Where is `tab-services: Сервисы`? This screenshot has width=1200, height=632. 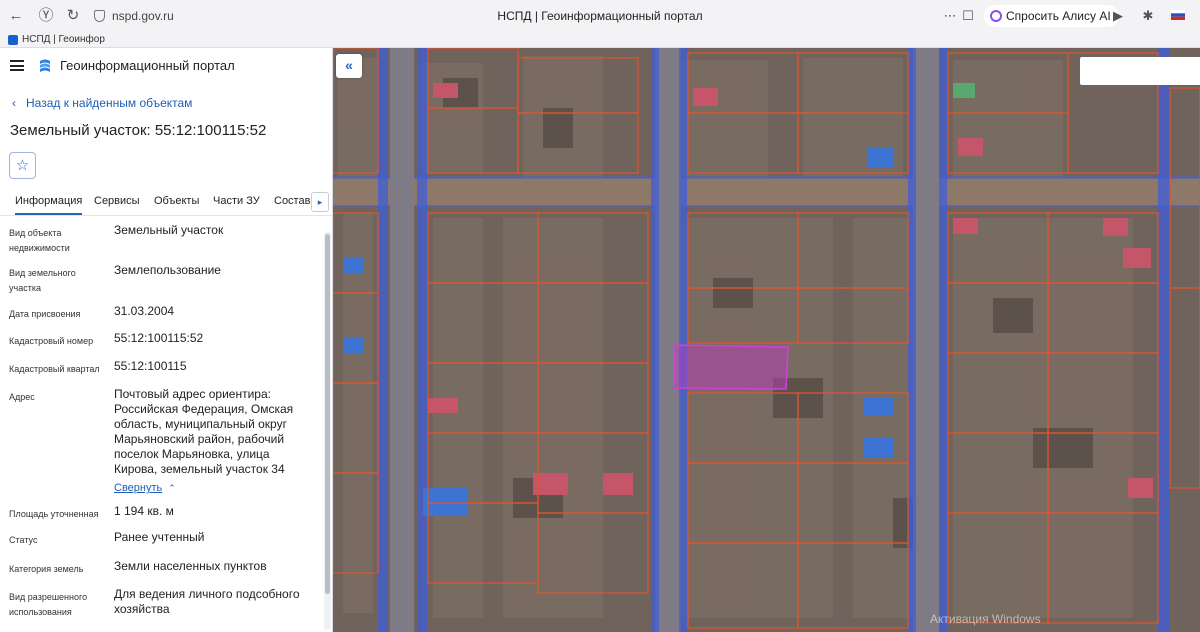
tab-services: Сервисы is located at coordinates (117, 201).